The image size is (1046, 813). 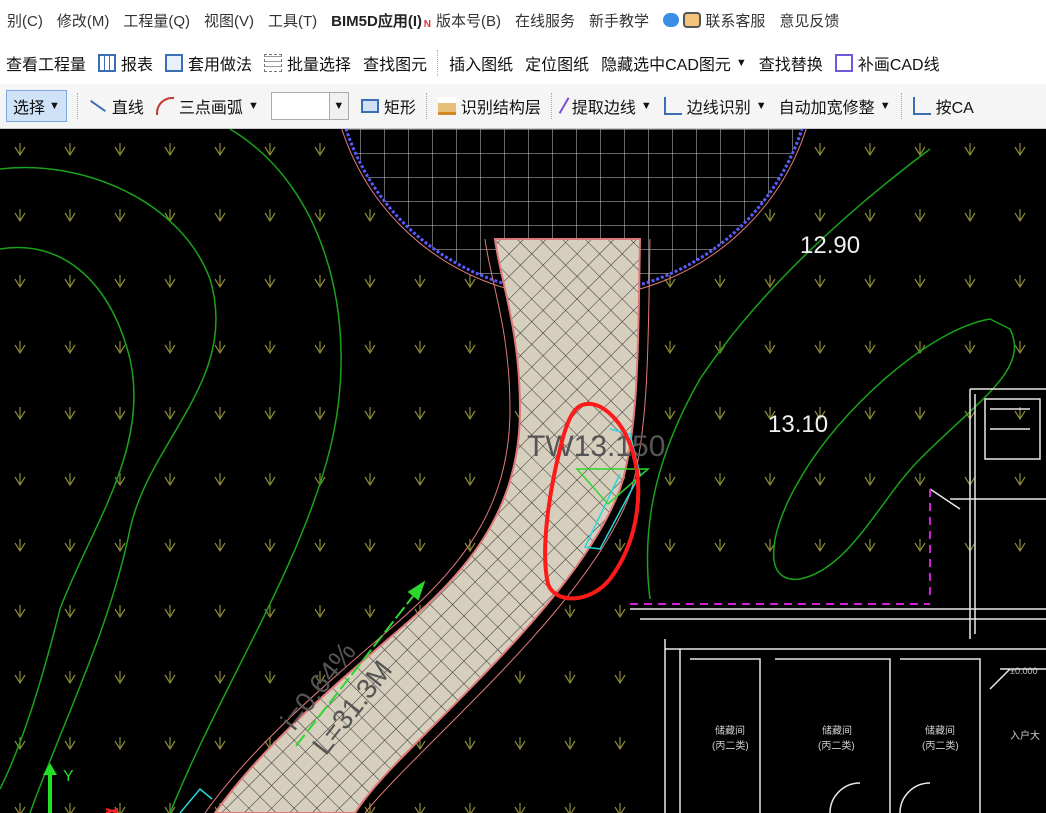 I want to click on cad-line-icon, so click(x=843, y=63).